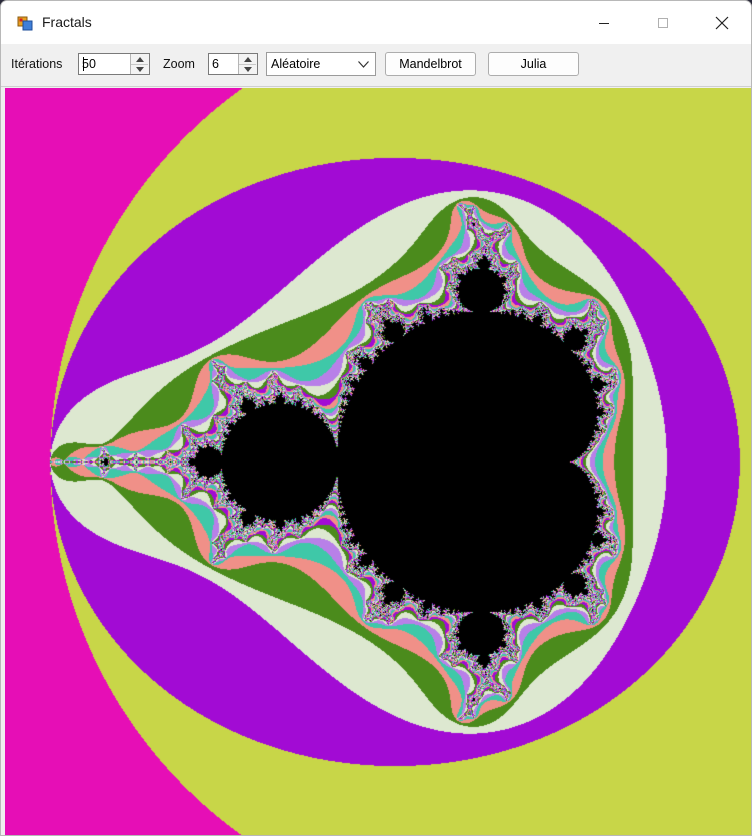 The height and width of the screenshot is (836, 752). Describe the element at coordinates (376, 22) in the screenshot. I see `title-bar: Fractals` at that location.